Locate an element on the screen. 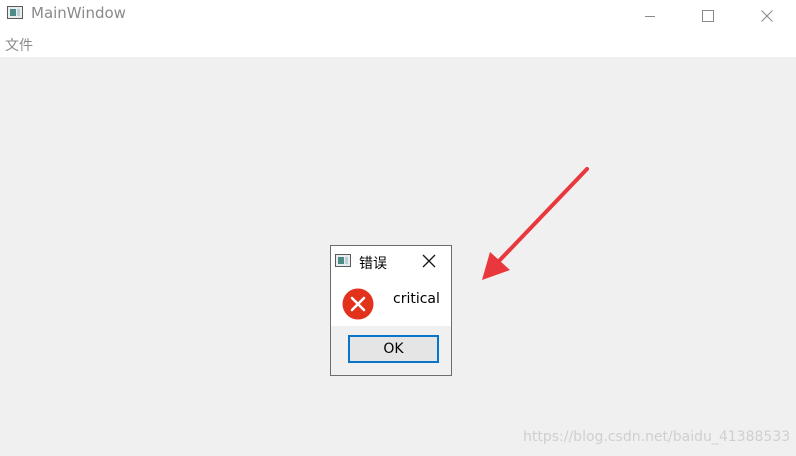  ok-button: OK is located at coordinates (393, 349).